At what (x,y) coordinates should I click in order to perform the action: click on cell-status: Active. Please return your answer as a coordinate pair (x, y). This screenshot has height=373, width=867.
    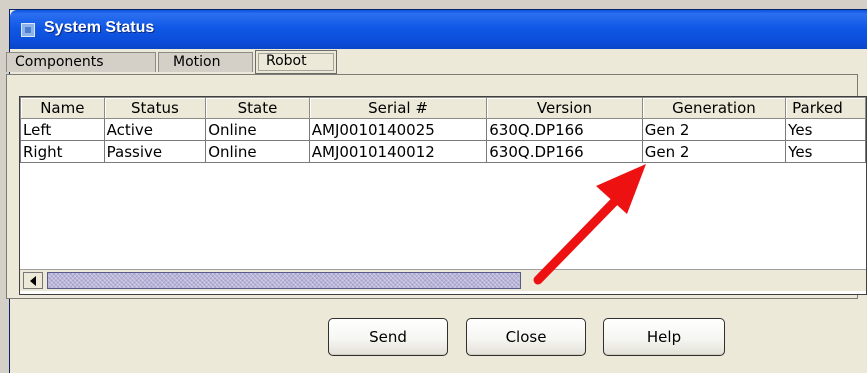
    Looking at the image, I should click on (155, 129).